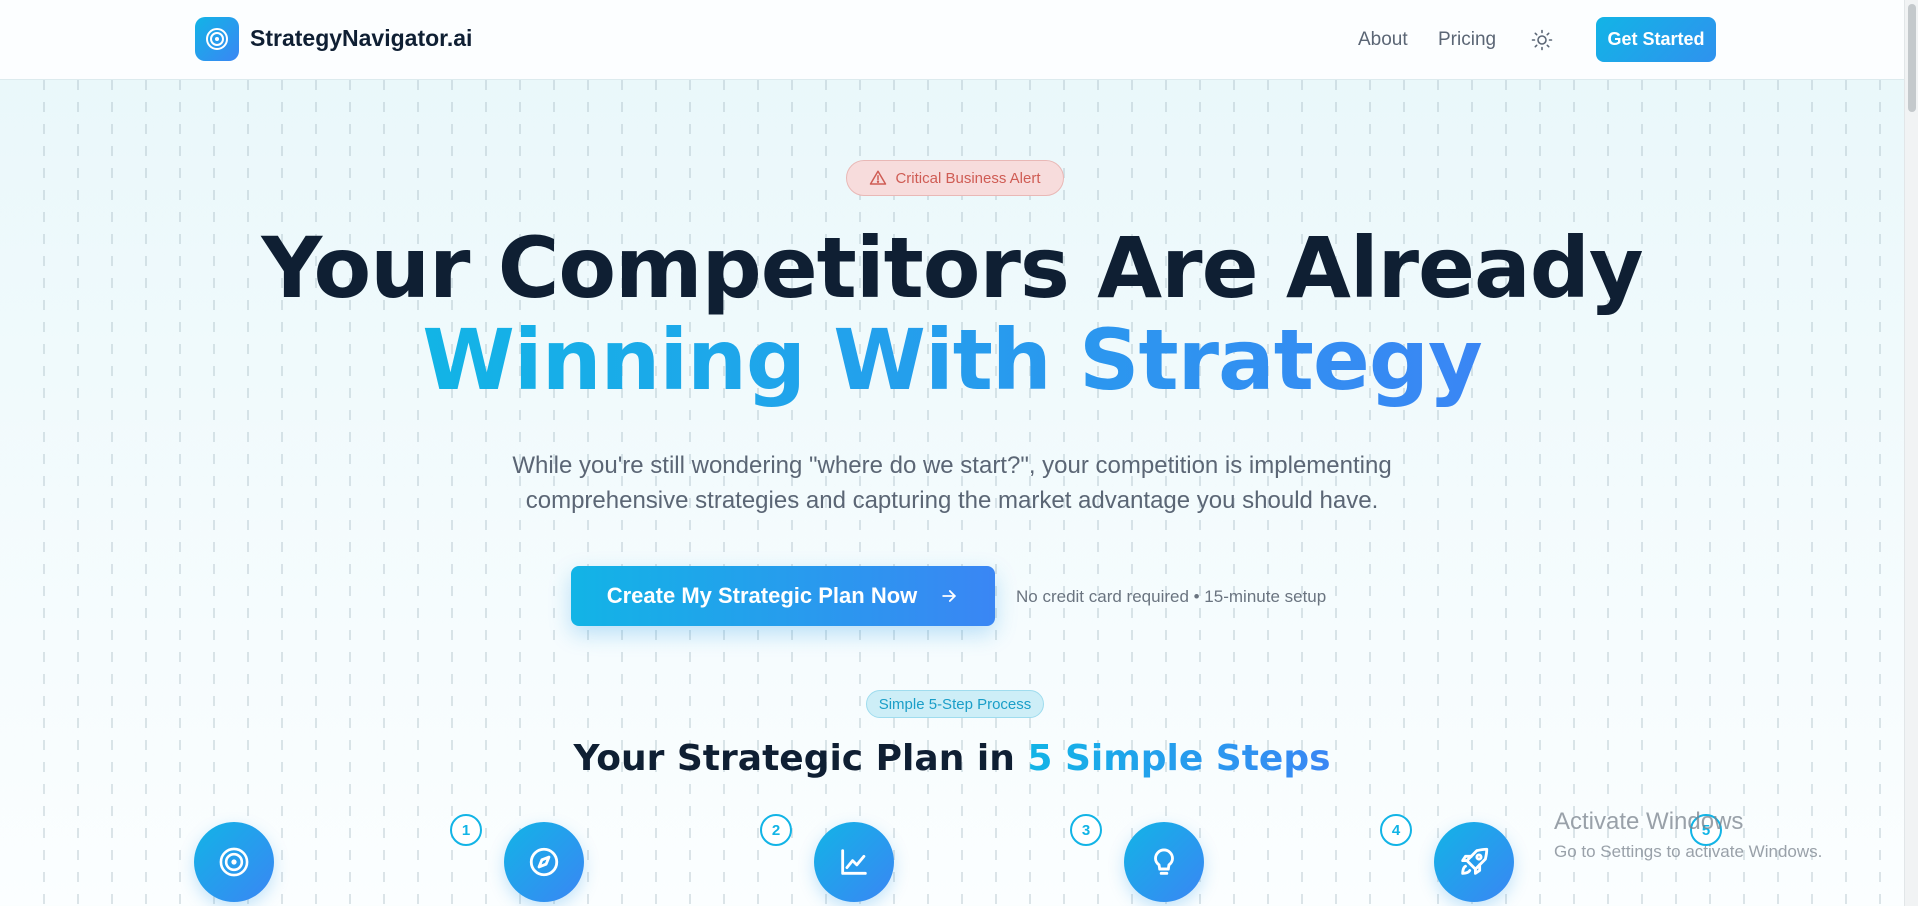 This screenshot has height=906, width=1918. I want to click on arrow-right-icon, so click(949, 596).